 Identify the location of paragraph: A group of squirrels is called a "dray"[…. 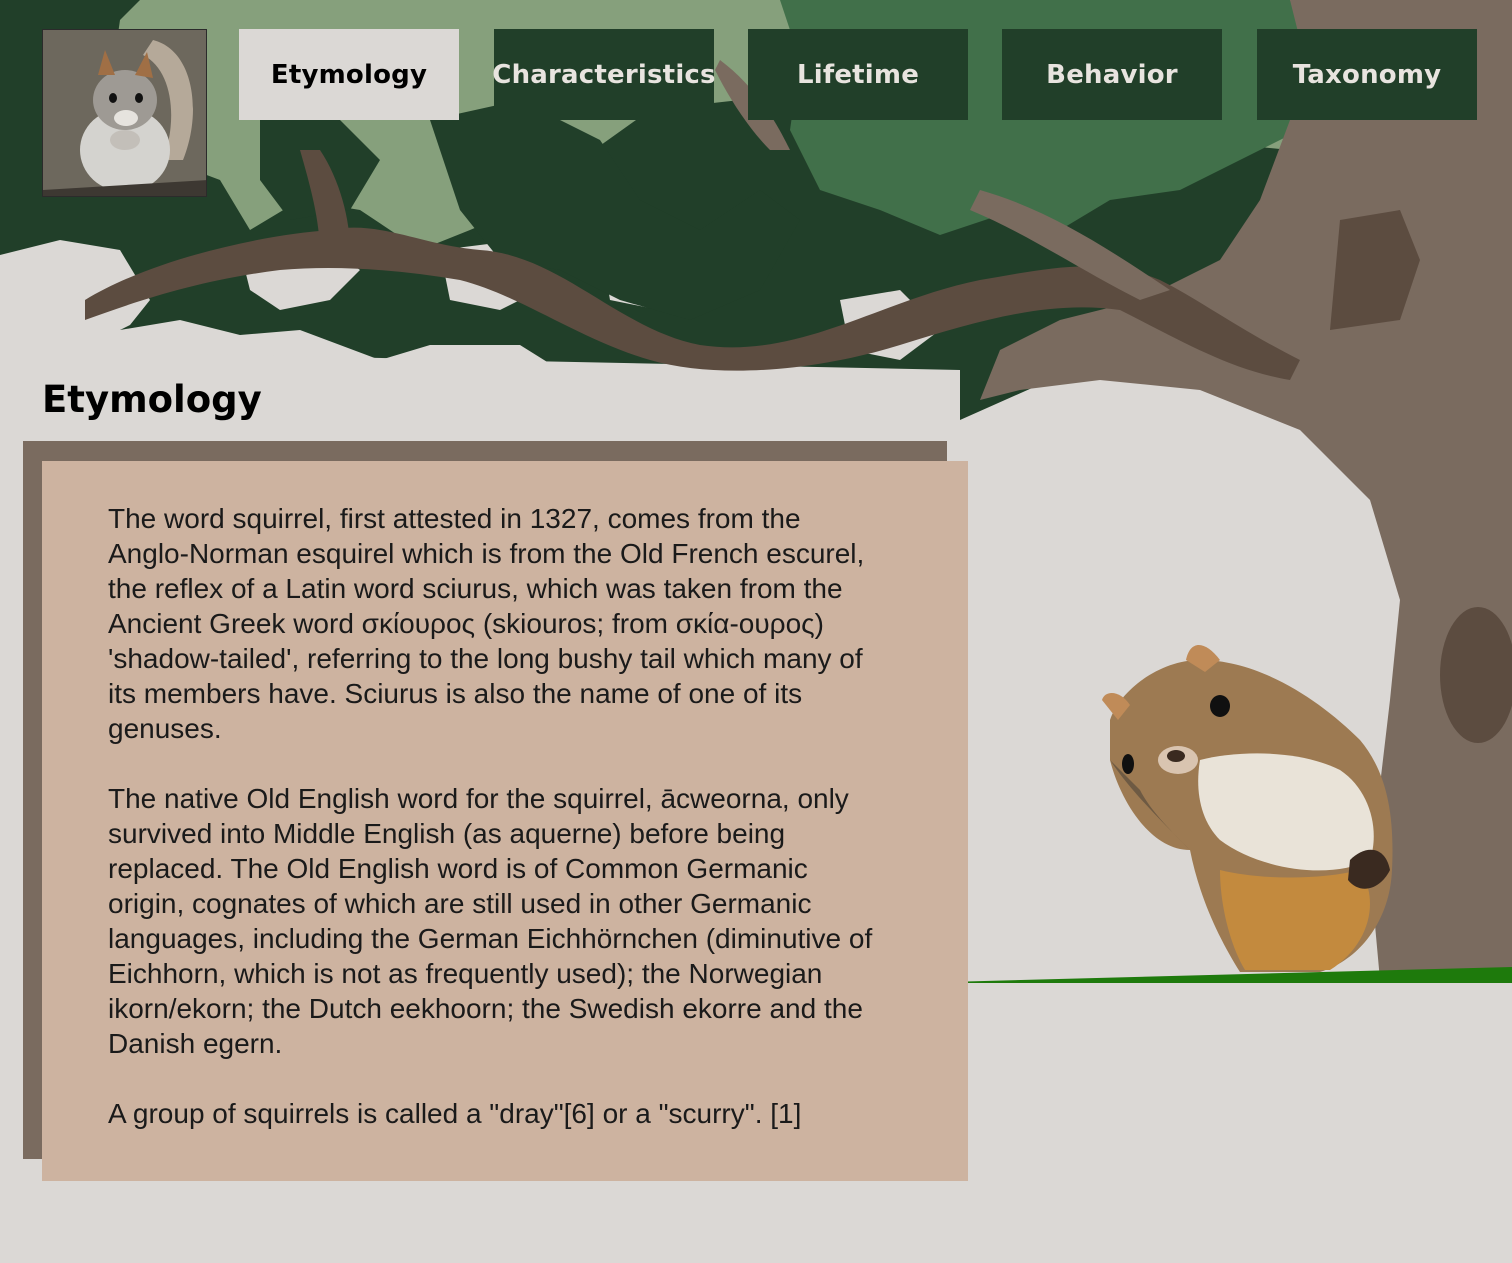
(455, 1113).